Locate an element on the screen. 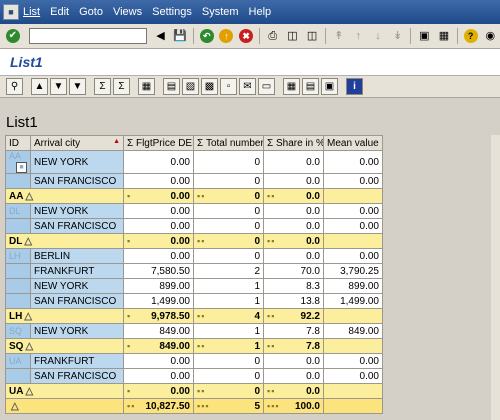 Image resolution: width=500 pixels, height=420 pixels. share-cell: 70.0 is located at coordinates (293, 271).